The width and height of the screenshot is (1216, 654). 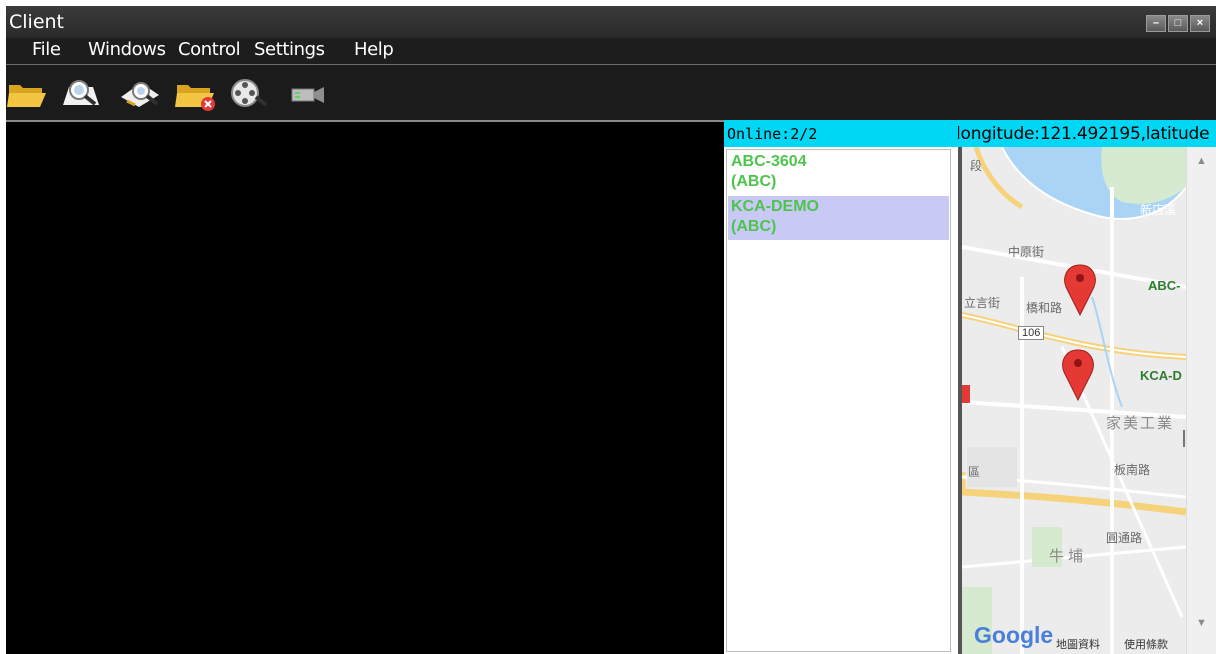 I want to click on device-panel: ABC-3604 (ABC) KCA-DEMO (ABC), so click(x=841, y=400).